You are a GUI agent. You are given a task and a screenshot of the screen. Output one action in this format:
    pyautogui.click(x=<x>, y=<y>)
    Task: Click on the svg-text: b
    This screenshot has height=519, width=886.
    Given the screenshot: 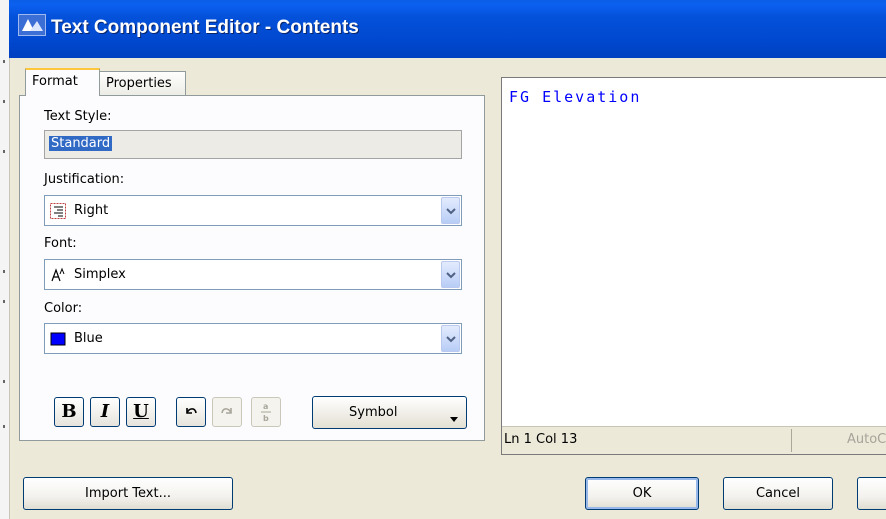 What is the action you would take?
    pyautogui.click(x=266, y=418)
    